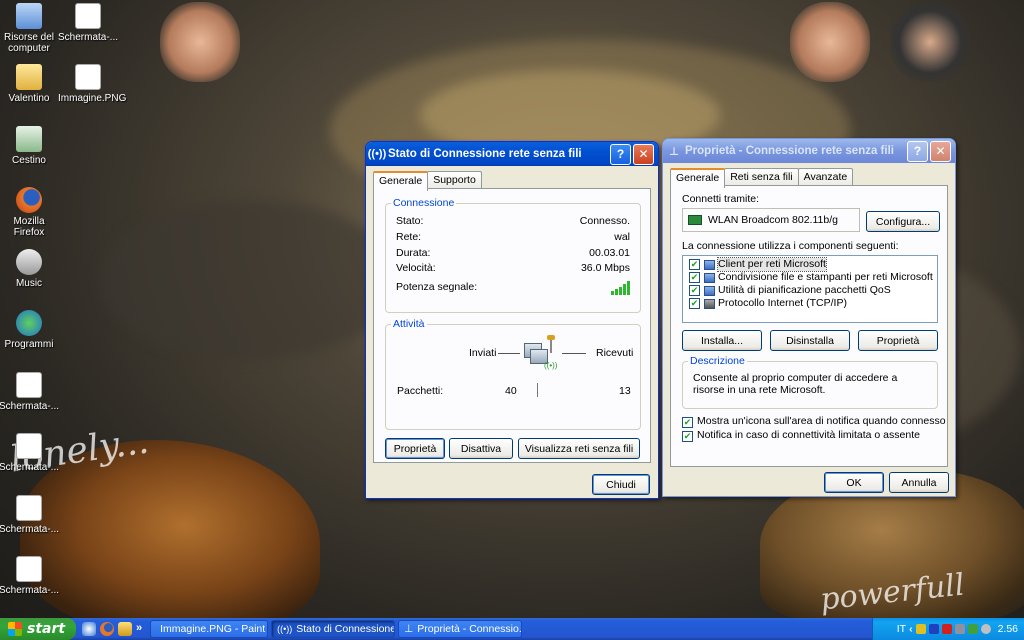  What do you see at coordinates (413, 253) in the screenshot?
I see `row-label: Durata:` at bounding box center [413, 253].